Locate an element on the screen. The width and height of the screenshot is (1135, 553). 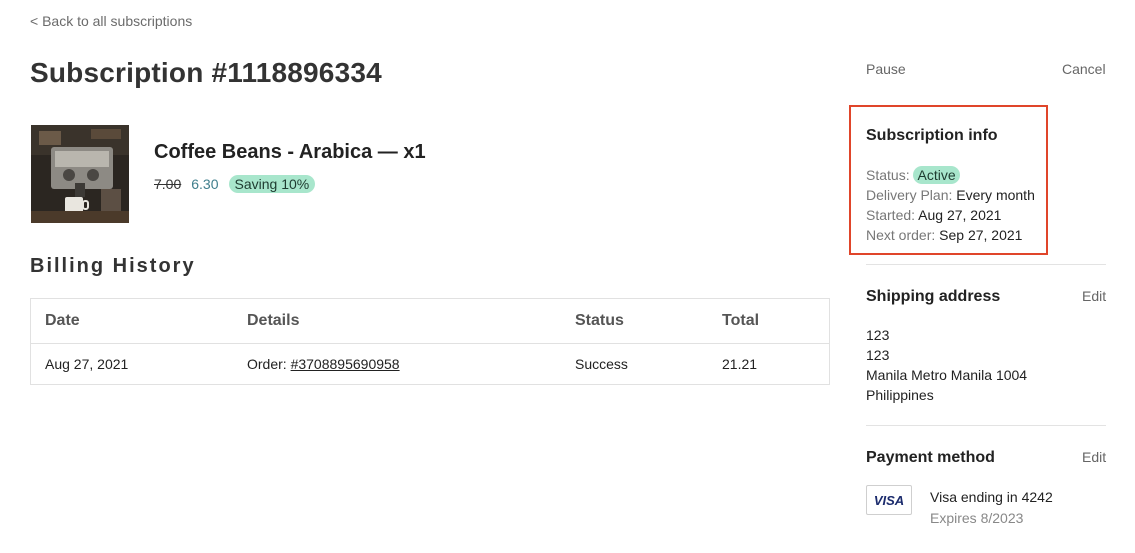
delivery-plan-row: Delivery Plan: Every month is located at coordinates (950, 195).